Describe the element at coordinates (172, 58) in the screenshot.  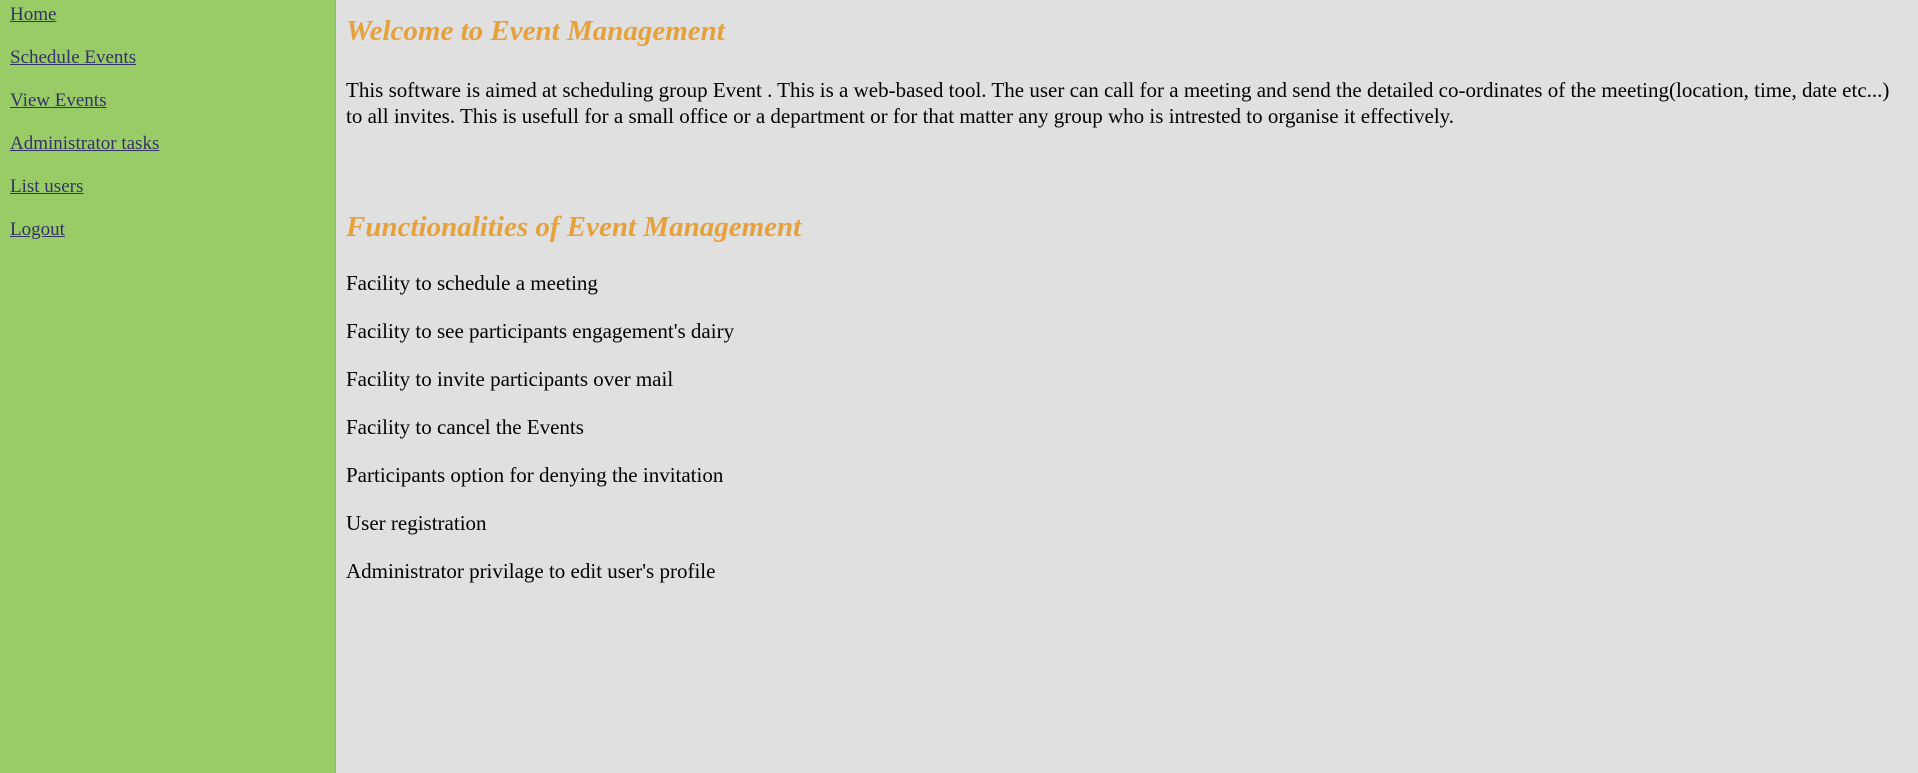
I see `nav-link-schedule-events: Schedule Events` at that location.